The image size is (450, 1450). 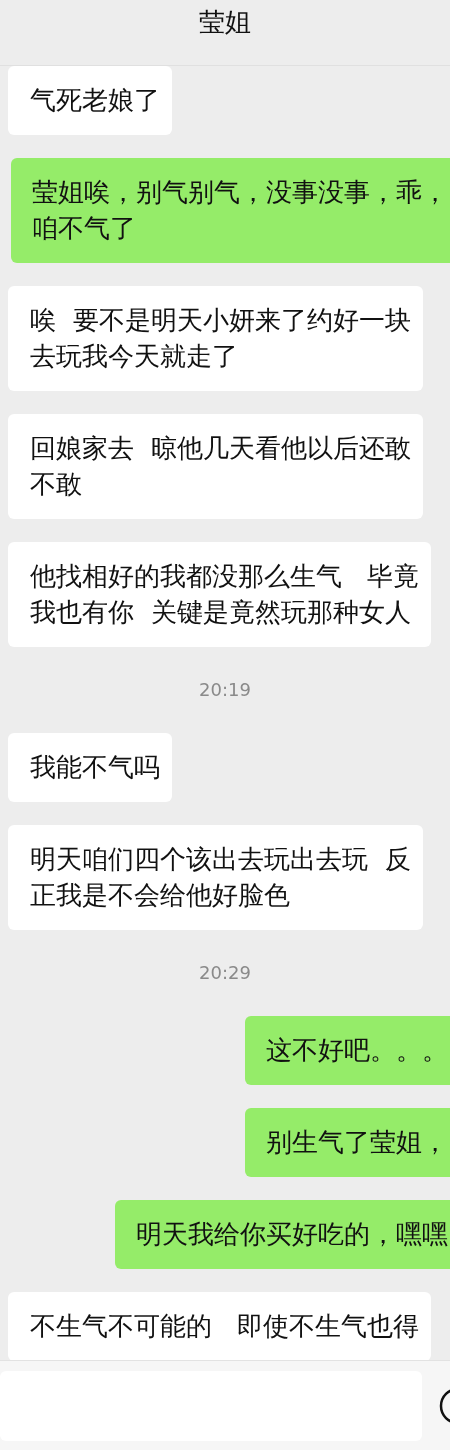 I want to click on chat-title: 莹姐, so click(x=225, y=22).